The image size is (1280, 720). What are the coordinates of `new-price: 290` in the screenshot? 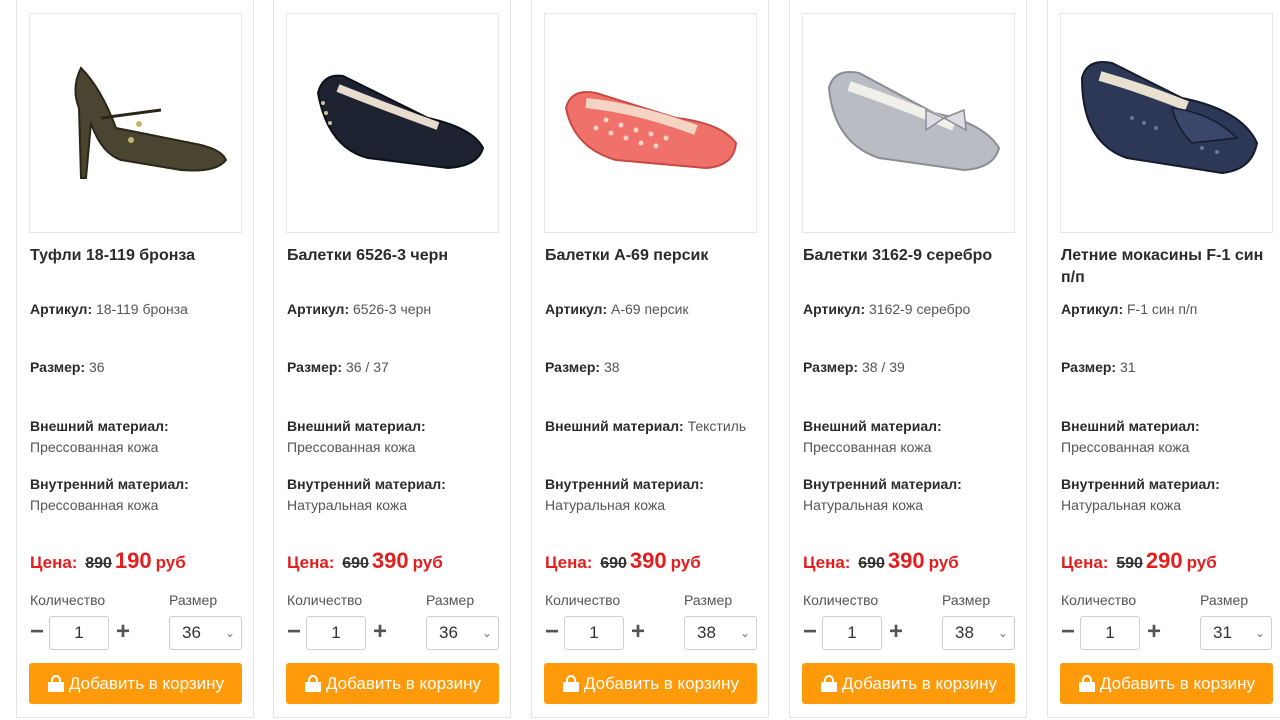 It's located at (1164, 560).